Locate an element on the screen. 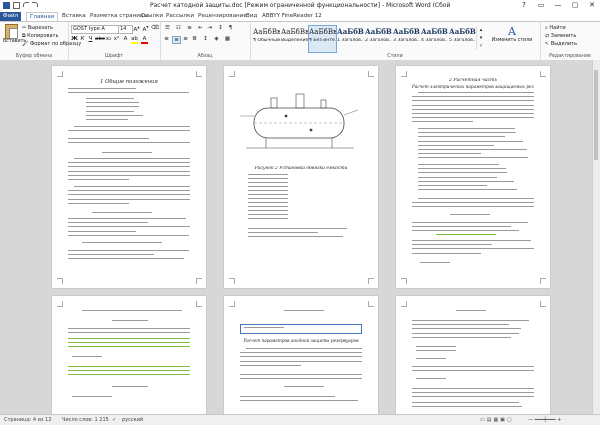  show-marks-icon: ¶ is located at coordinates (230, 28).